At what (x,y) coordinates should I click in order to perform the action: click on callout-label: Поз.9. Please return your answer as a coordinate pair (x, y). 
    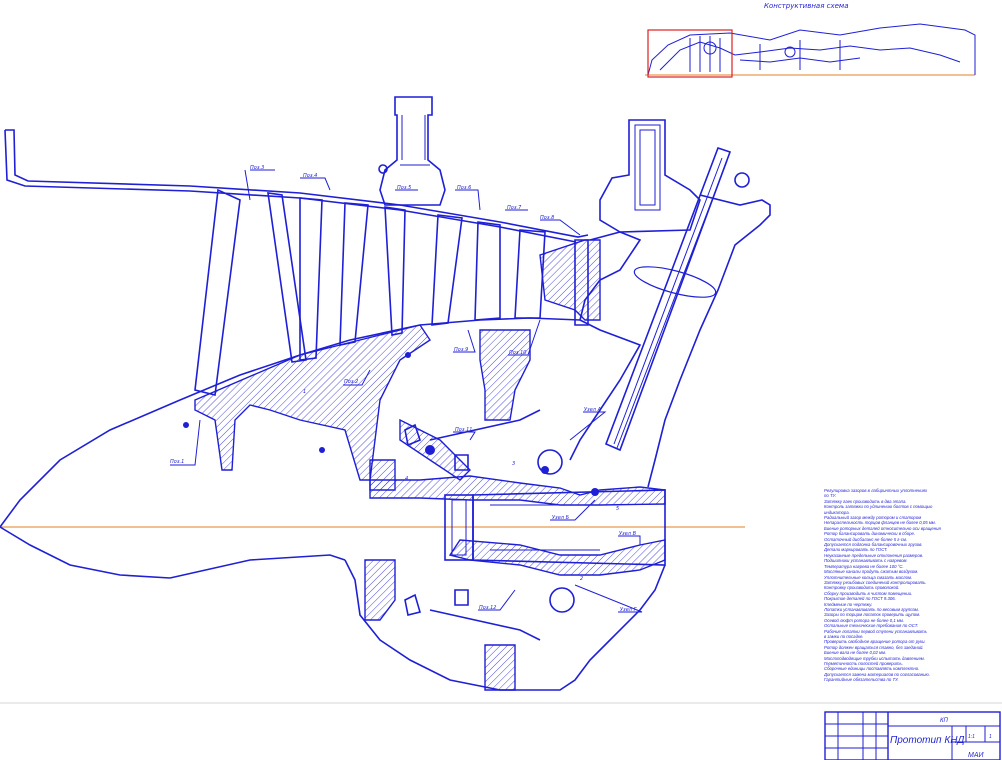
    Looking at the image, I should click on (461, 350).